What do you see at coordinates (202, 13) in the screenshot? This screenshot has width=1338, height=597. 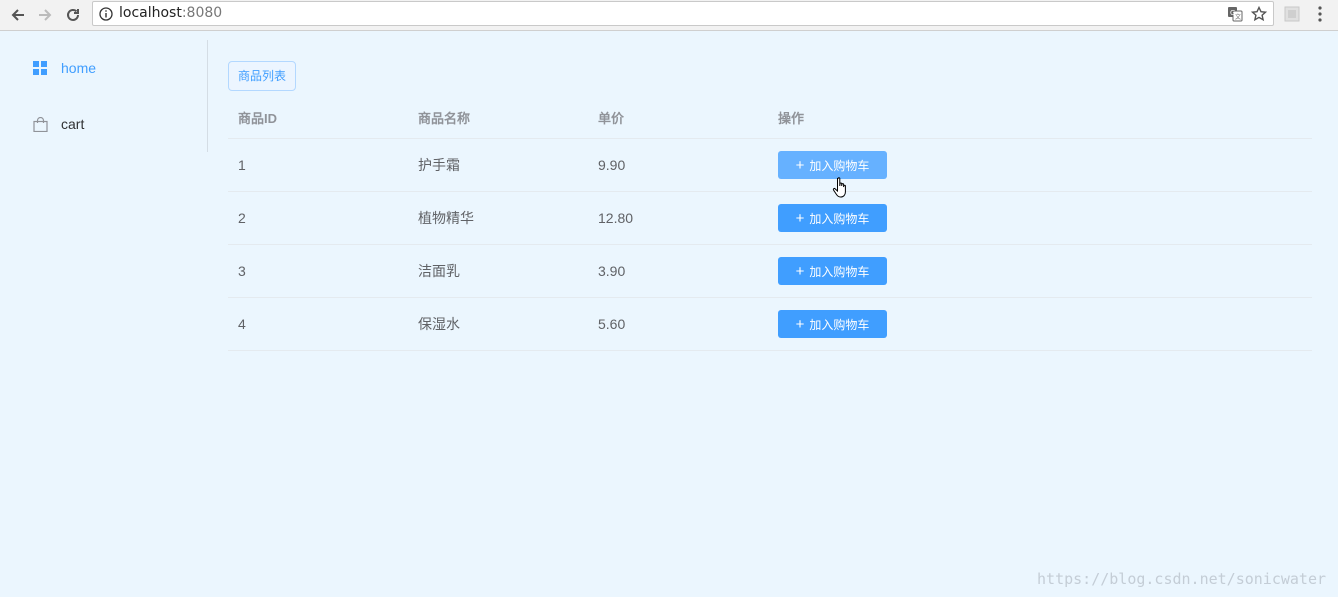 I see `url-port: :8080` at bounding box center [202, 13].